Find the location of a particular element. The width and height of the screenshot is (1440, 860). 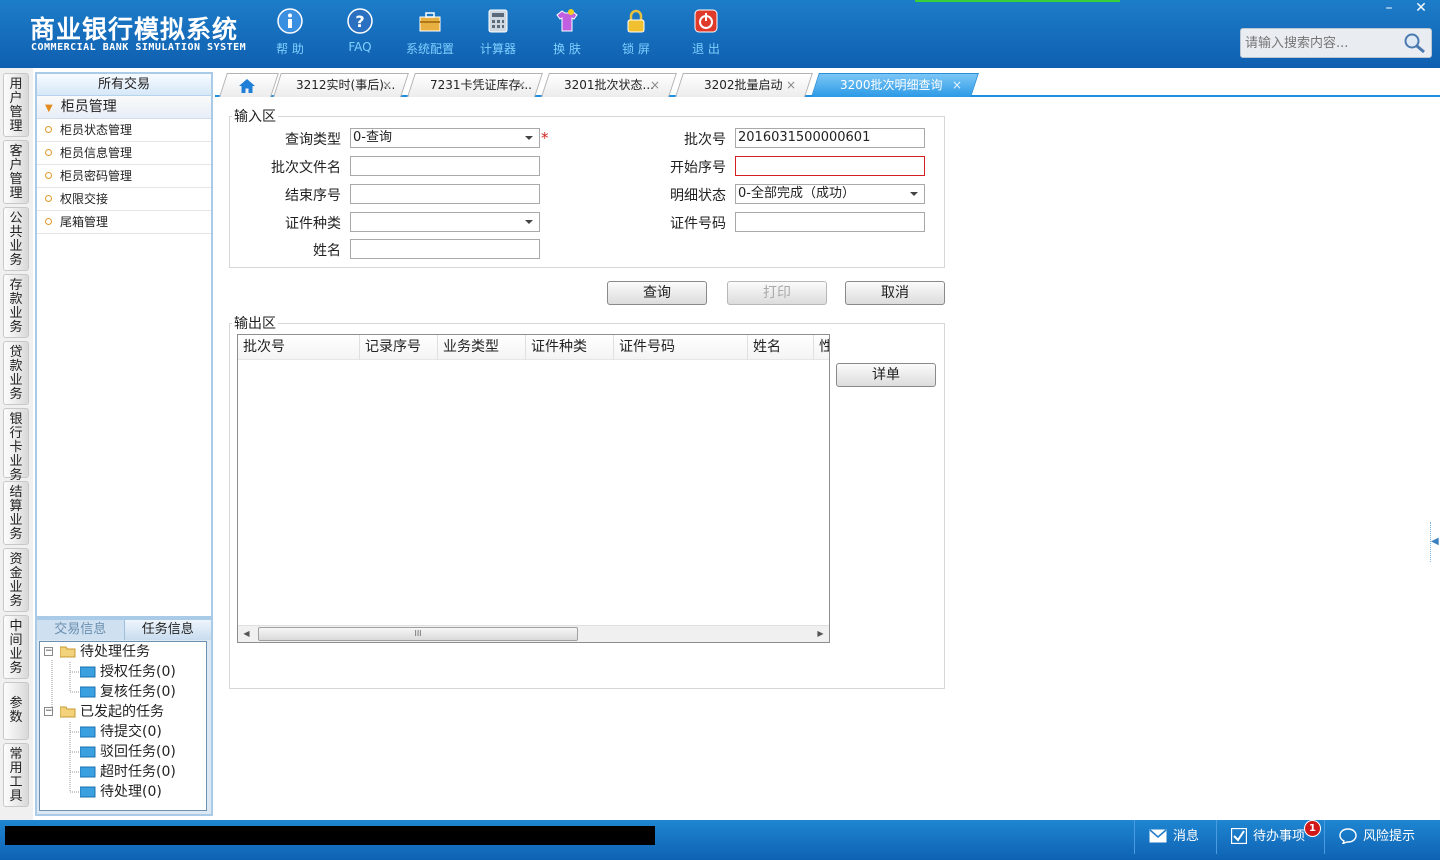

tree-header: 所有交易 is located at coordinates (124, 85).